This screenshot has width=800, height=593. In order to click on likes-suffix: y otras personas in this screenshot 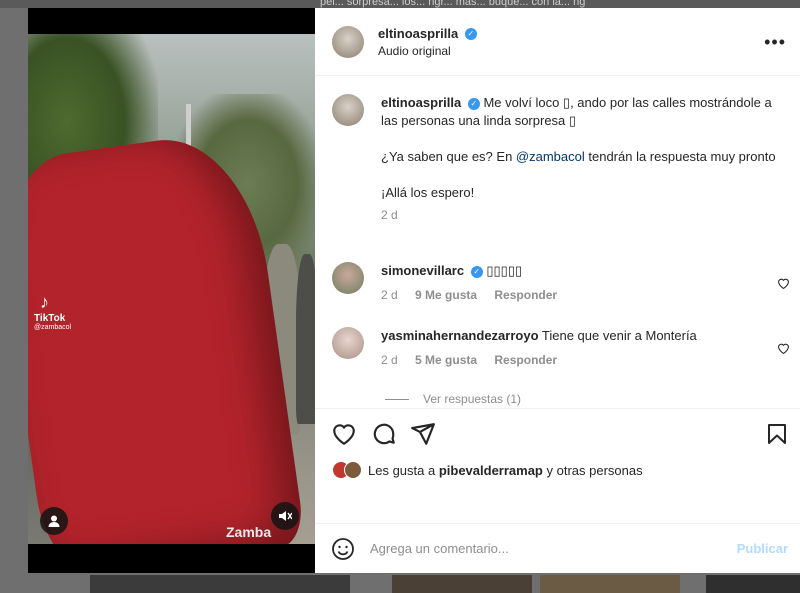, I will do `click(592, 470)`.